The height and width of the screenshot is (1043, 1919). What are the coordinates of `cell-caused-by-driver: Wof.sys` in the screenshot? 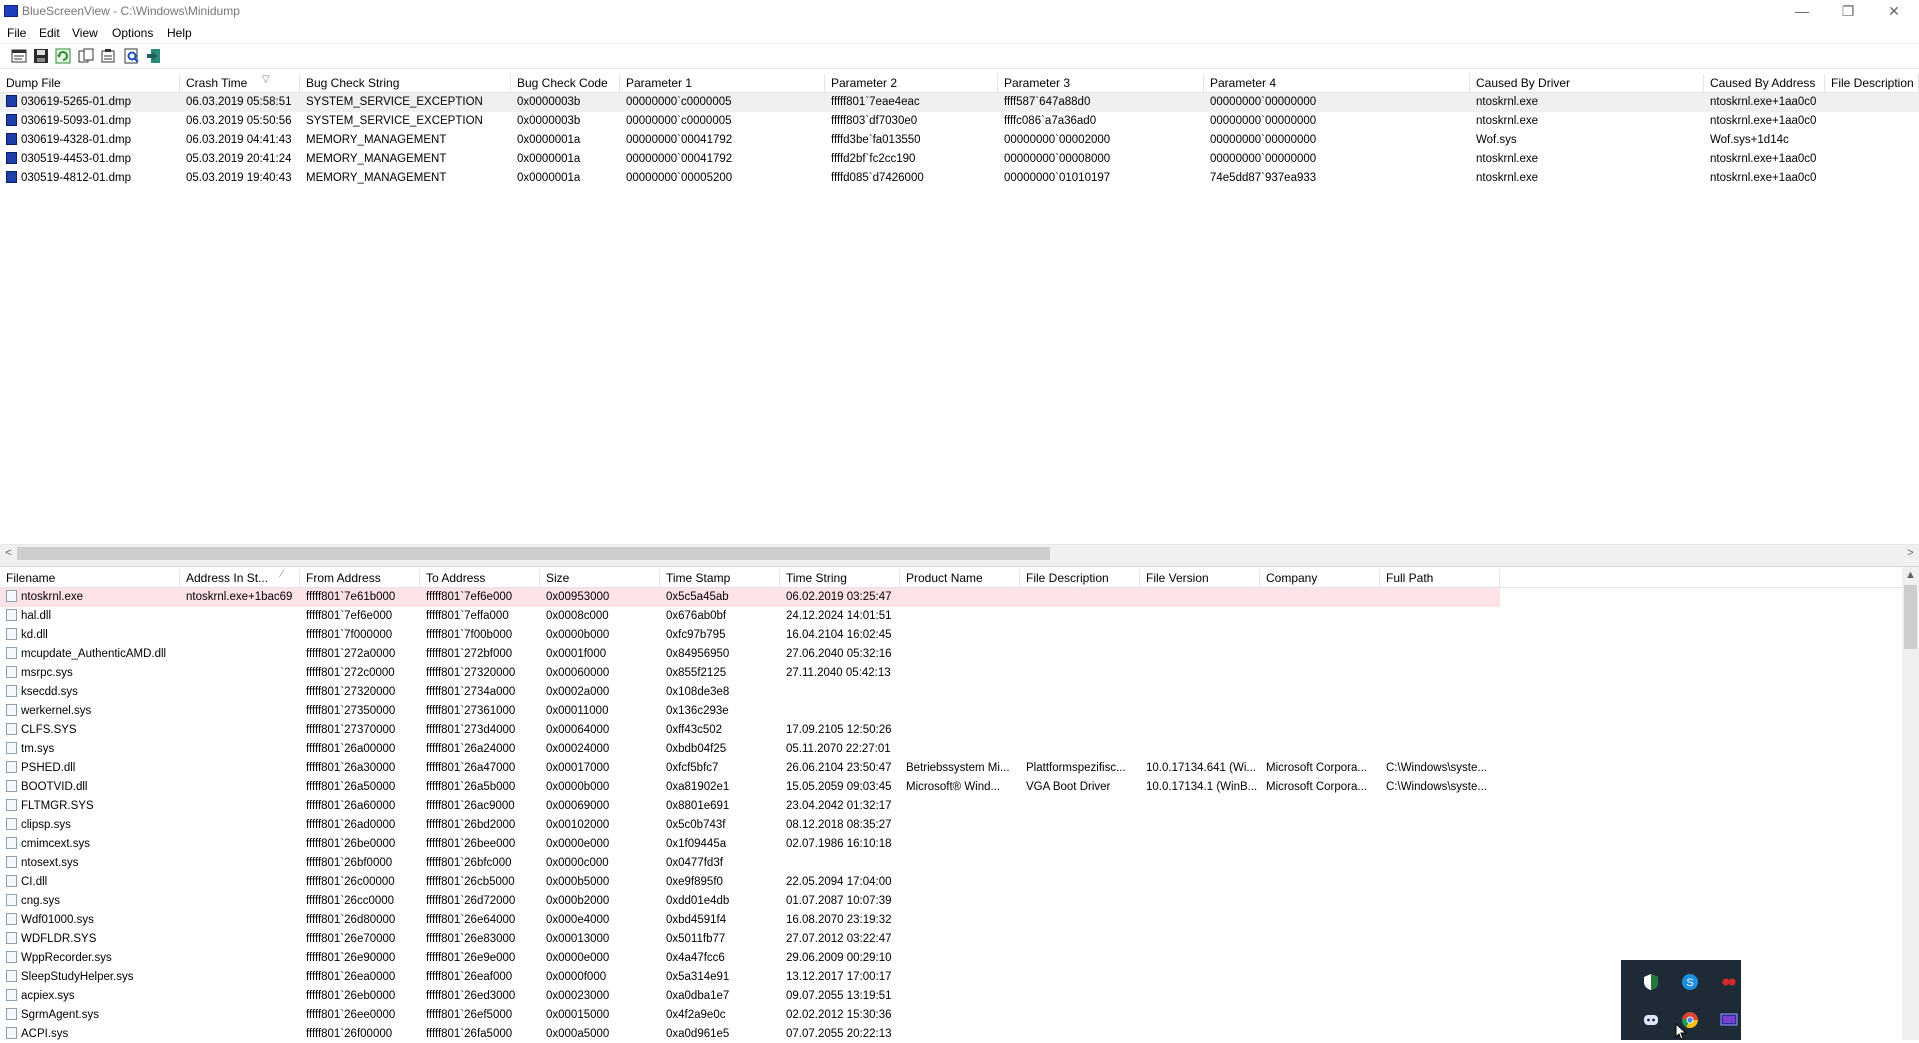 It's located at (1587, 140).